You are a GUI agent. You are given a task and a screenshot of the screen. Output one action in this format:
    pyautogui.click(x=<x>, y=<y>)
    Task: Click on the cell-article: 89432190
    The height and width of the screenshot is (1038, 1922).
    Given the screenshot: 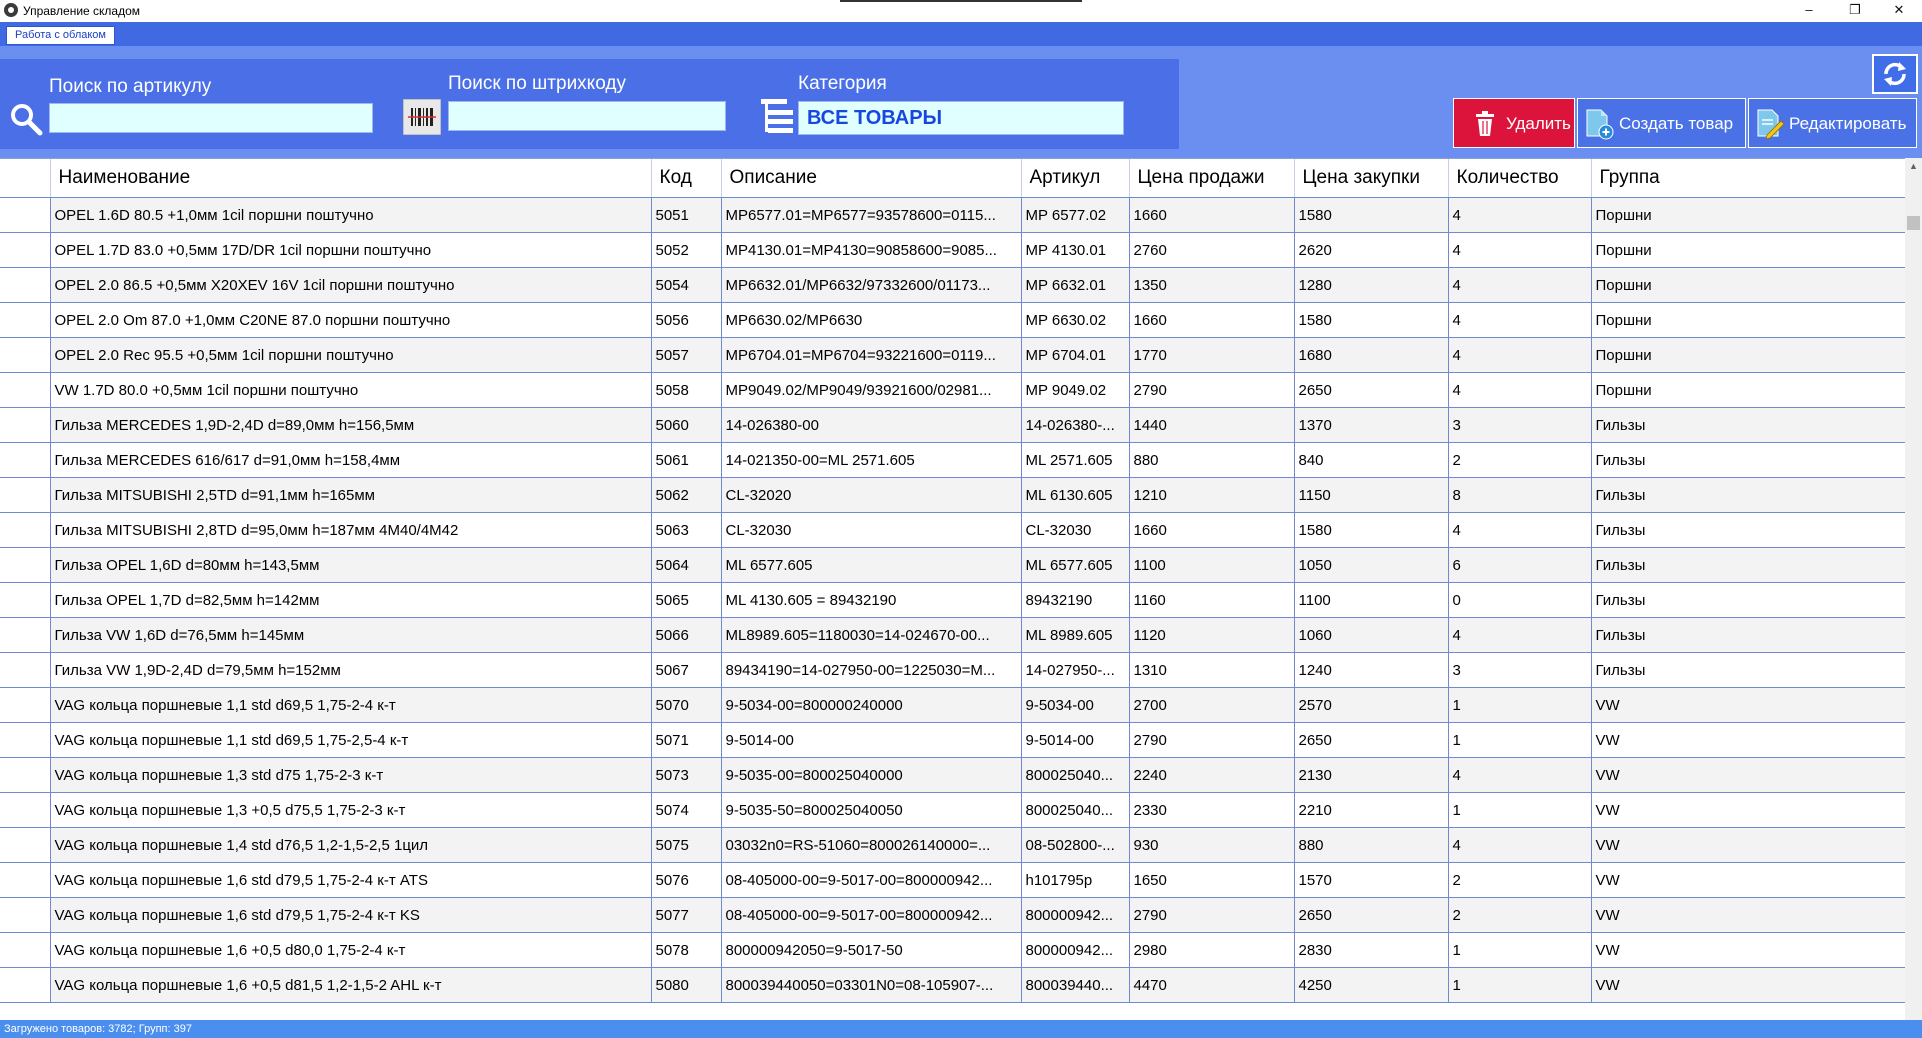 What is the action you would take?
    pyautogui.click(x=1075, y=600)
    